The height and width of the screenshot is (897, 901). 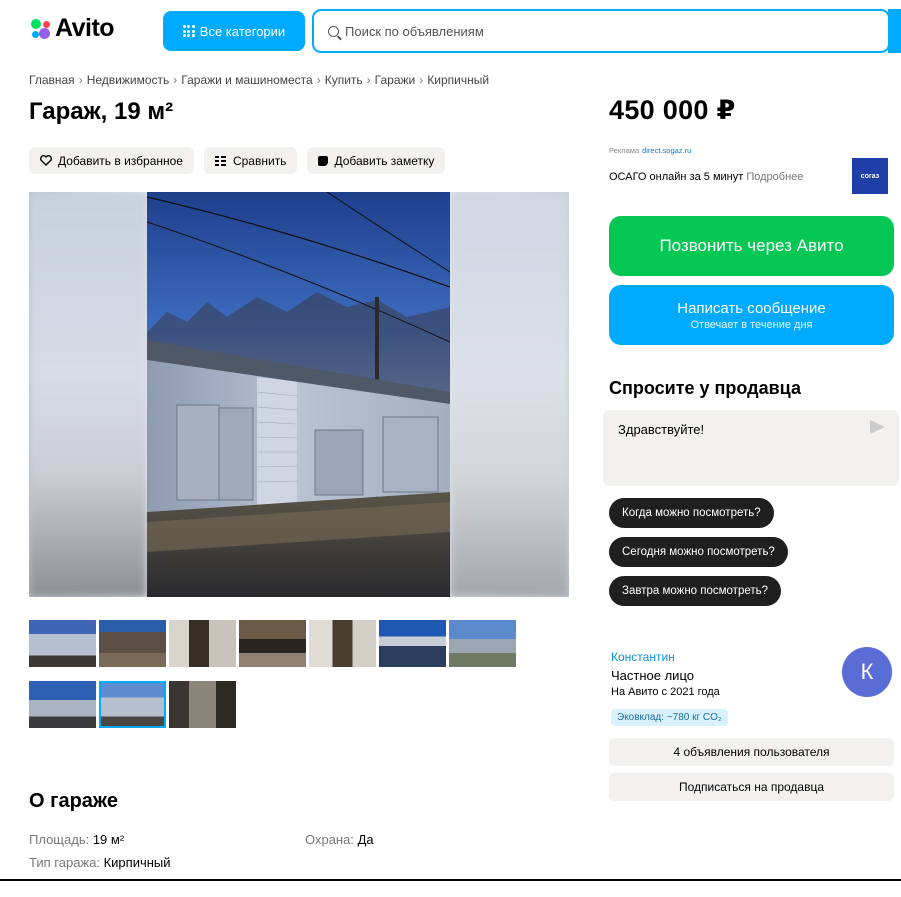 What do you see at coordinates (695, 591) in the screenshot?
I see `quick-question-tomorrow: Завтра можно посмотреть?` at bounding box center [695, 591].